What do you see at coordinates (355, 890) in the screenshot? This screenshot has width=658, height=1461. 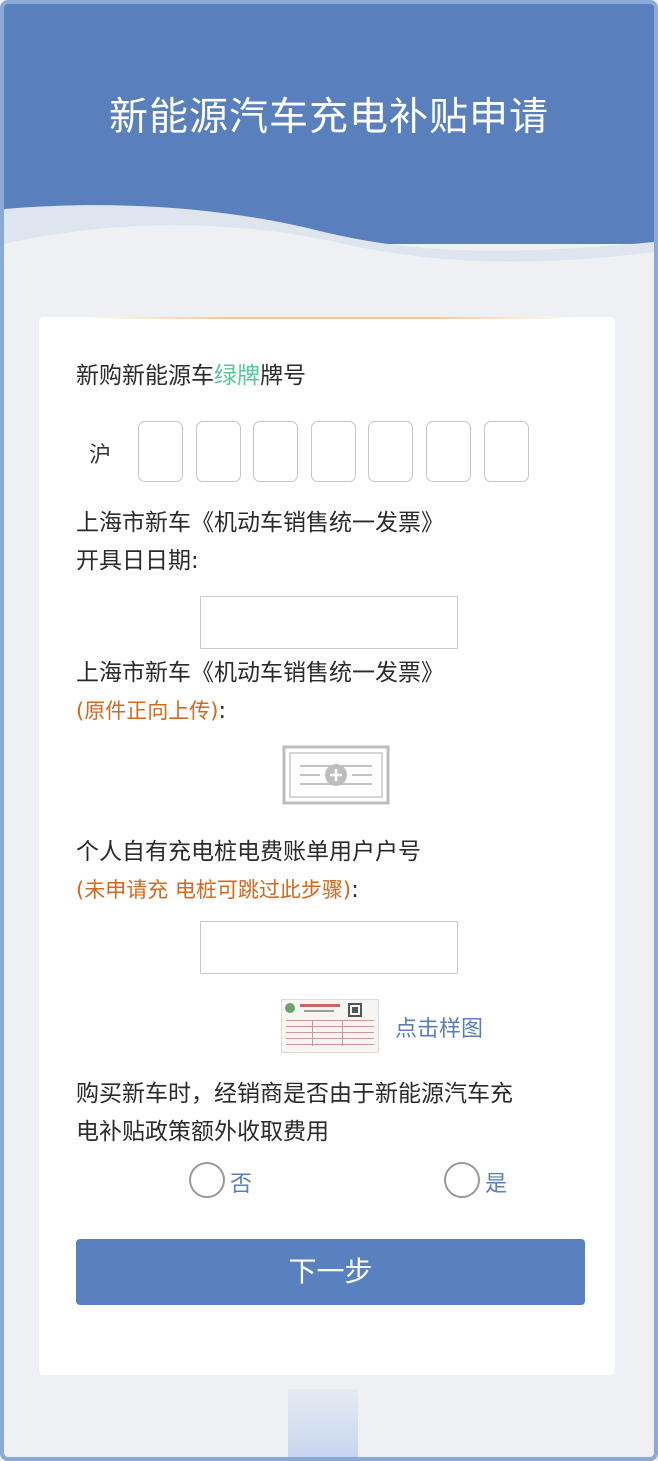 I see `charging-account-colon: :` at bounding box center [355, 890].